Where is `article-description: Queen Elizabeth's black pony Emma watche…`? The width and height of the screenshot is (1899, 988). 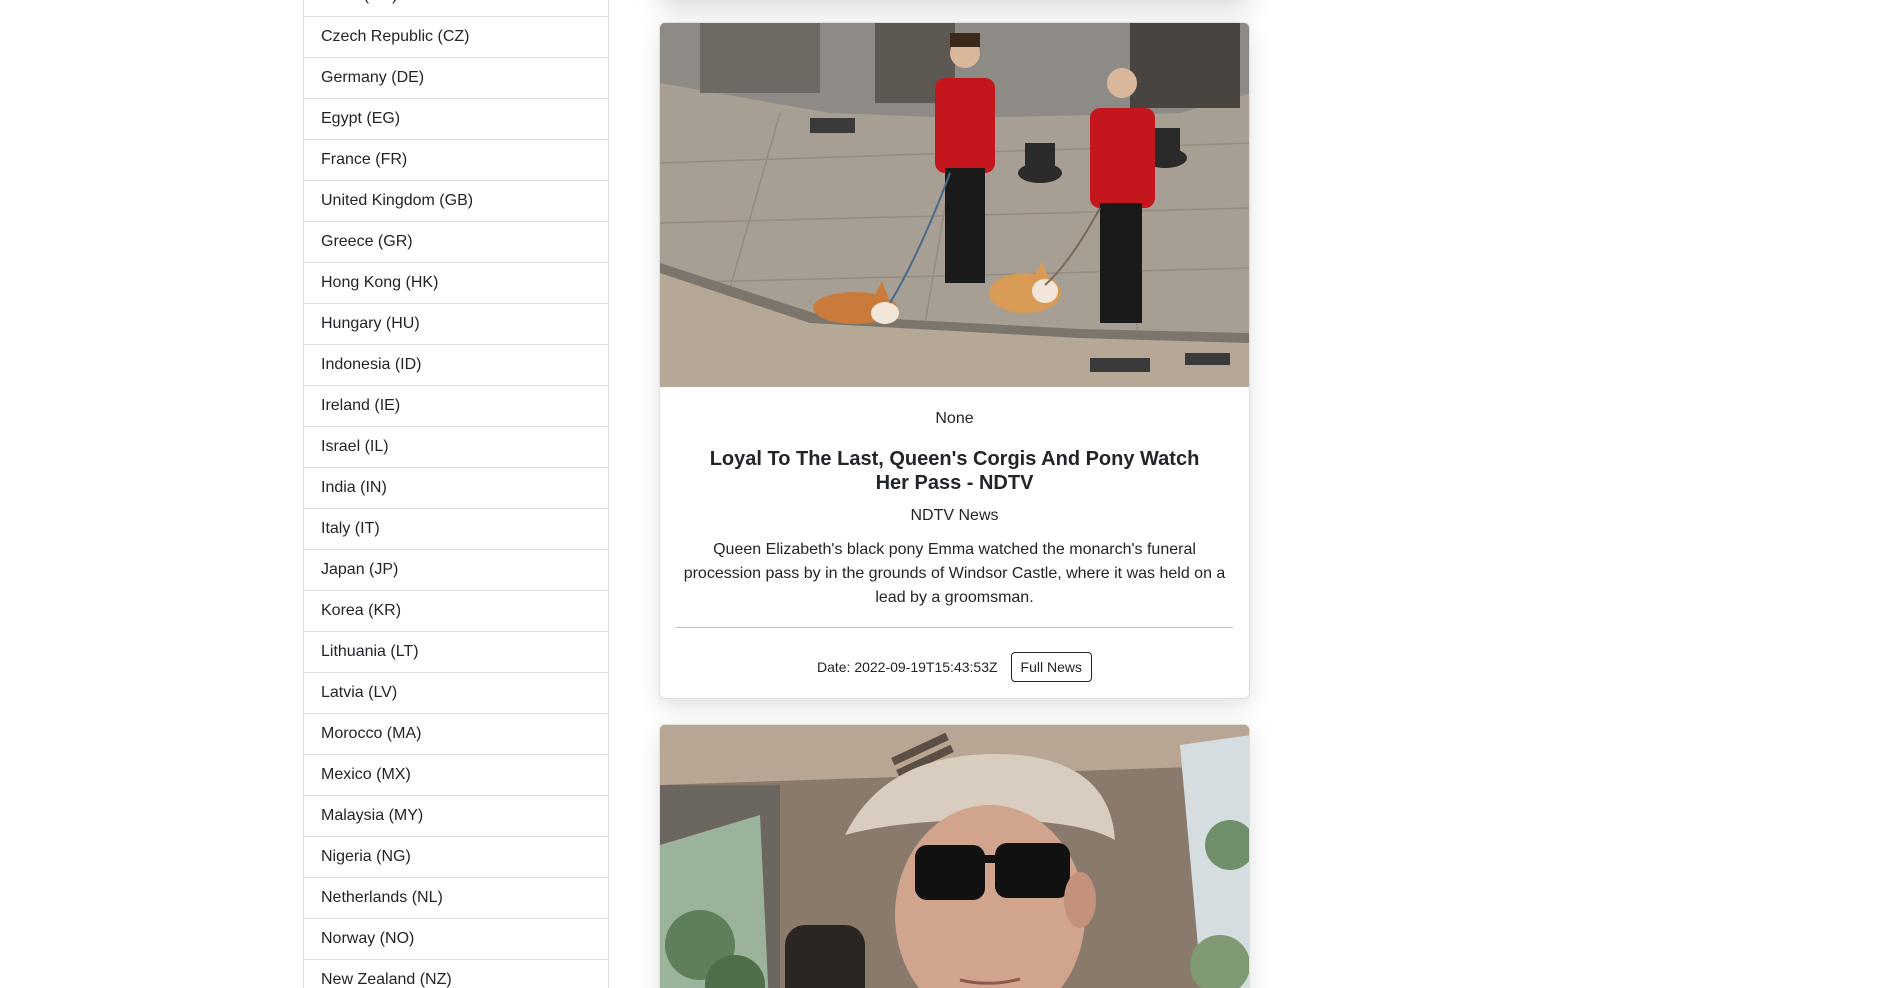
article-description: Queen Elizabeth's black pony Emma watche… is located at coordinates (954, 573).